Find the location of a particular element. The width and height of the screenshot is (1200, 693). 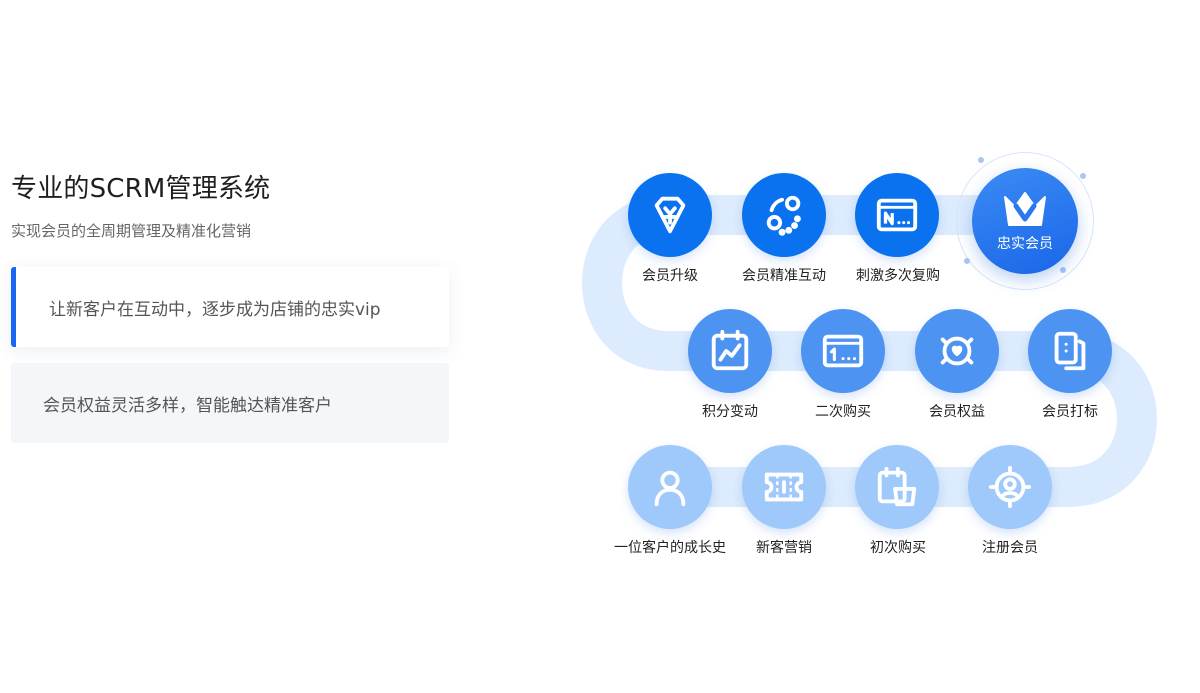

journey-label: 刺激多次复购 is located at coordinates (898, 276).